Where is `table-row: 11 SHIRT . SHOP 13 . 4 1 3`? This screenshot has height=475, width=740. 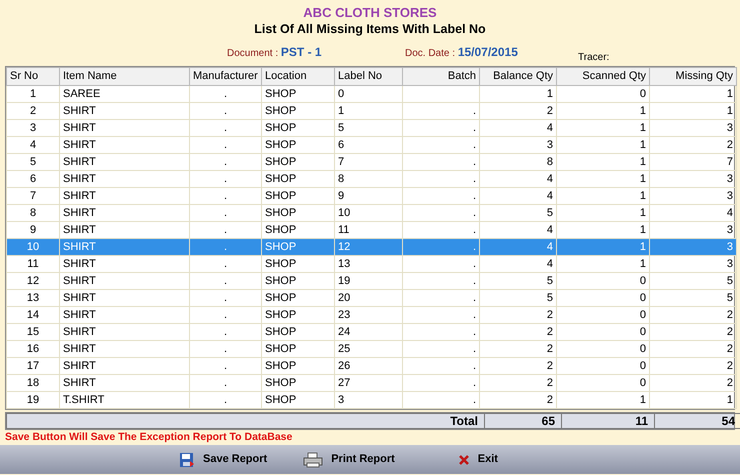 table-row: 11 SHIRT . SHOP 13 . 4 1 3 is located at coordinates (371, 264).